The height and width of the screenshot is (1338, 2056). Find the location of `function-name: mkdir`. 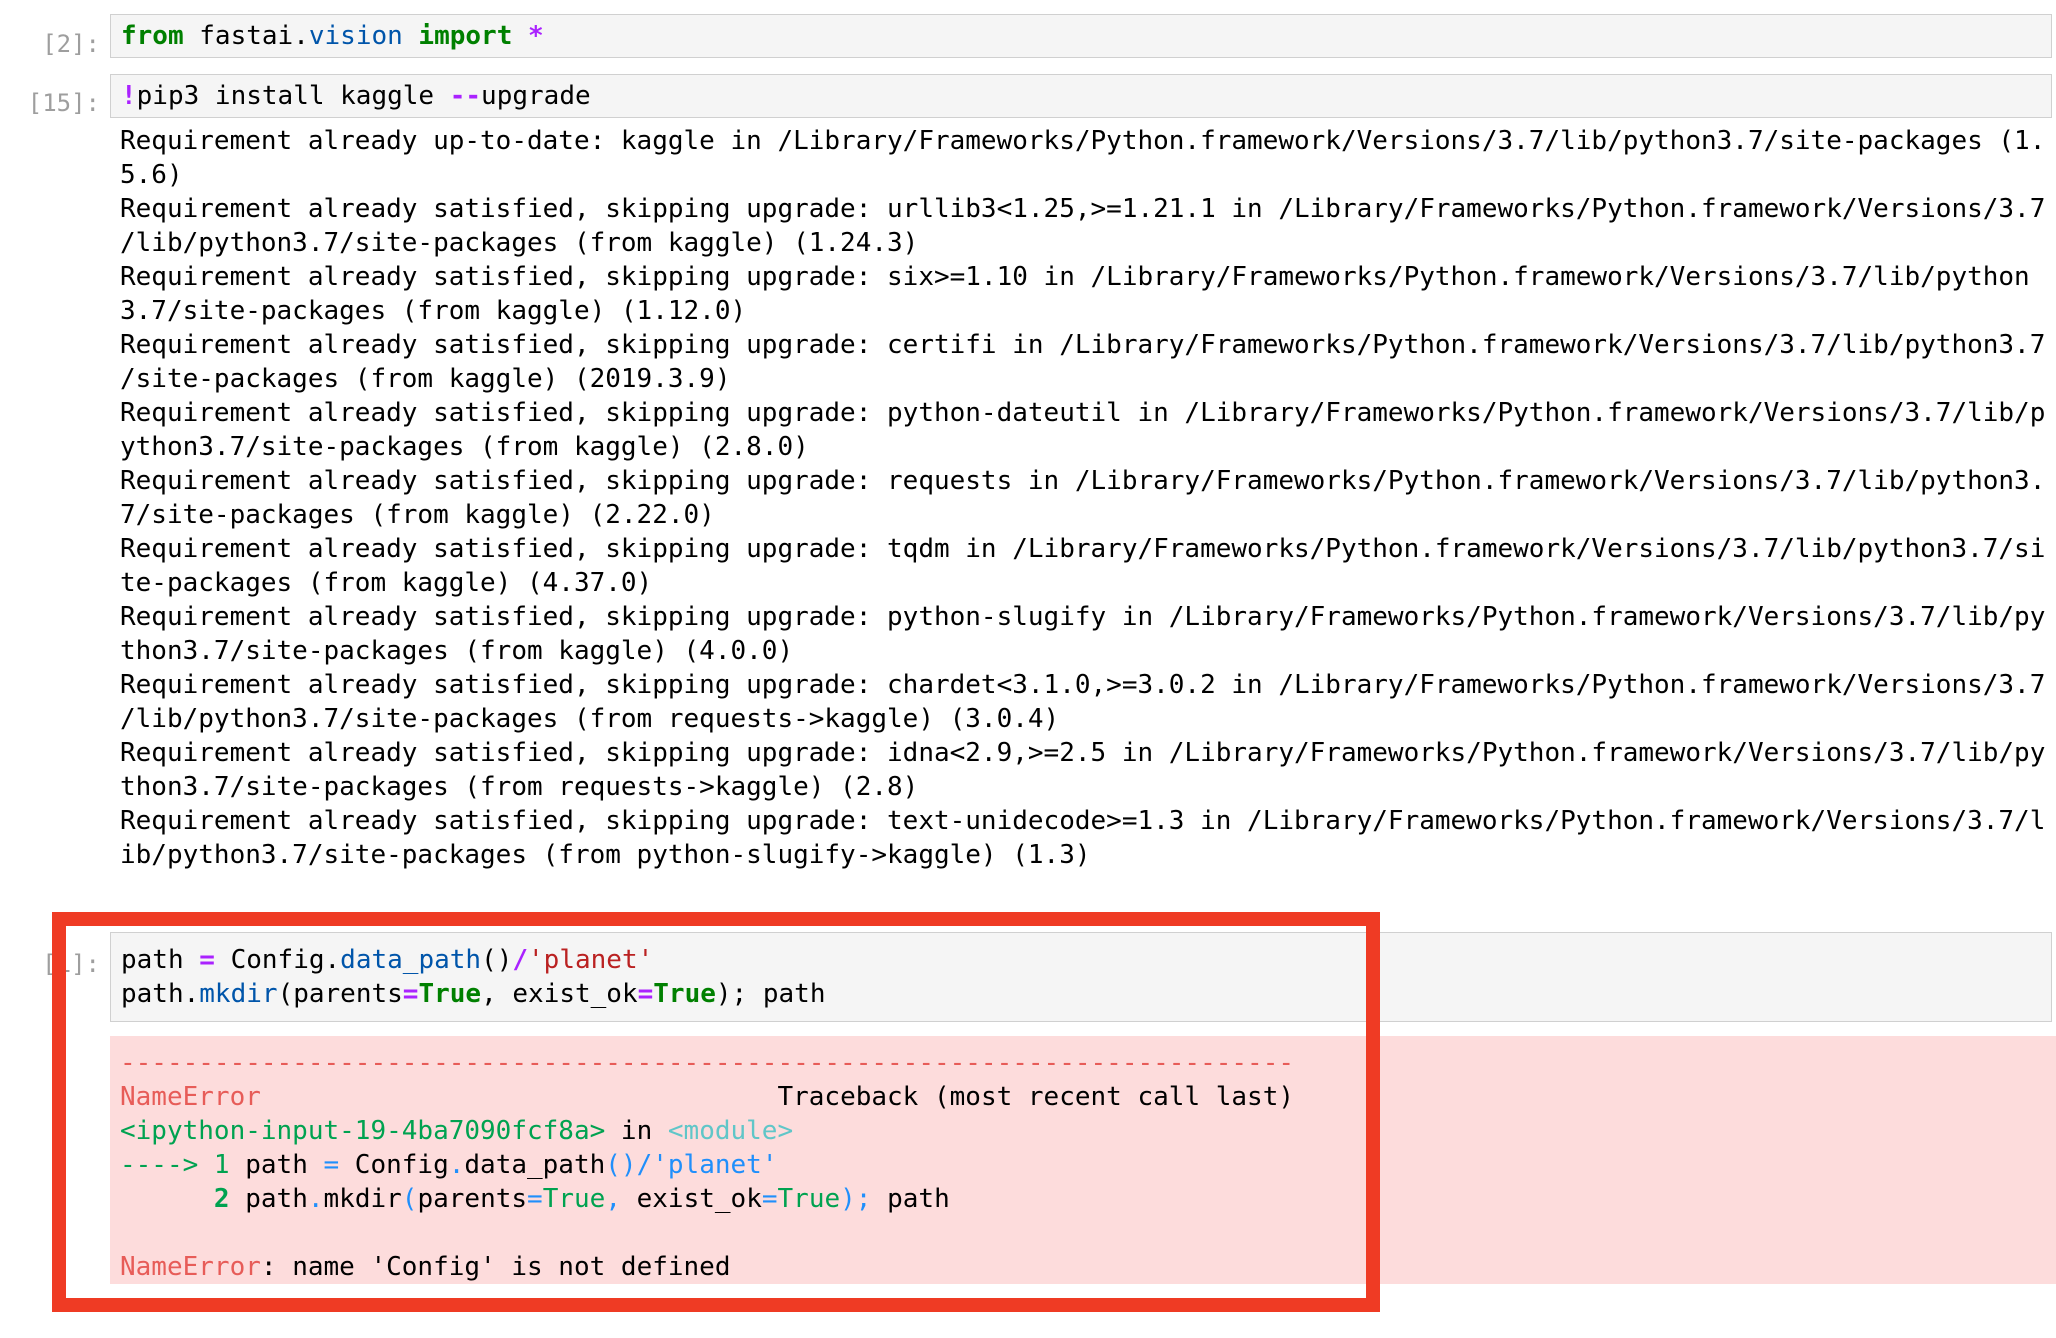

function-name: mkdir is located at coordinates (238, 994).